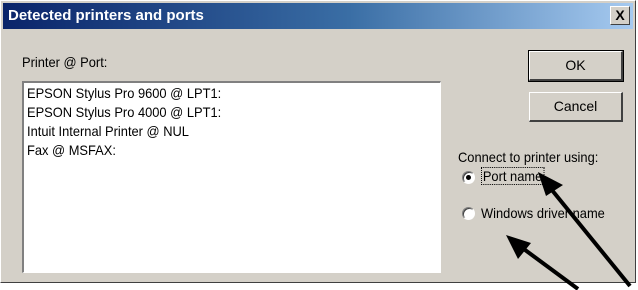 Image resolution: width=638 pixels, height=290 pixels. I want to click on focus-rectangle: Port name, so click(513, 176).